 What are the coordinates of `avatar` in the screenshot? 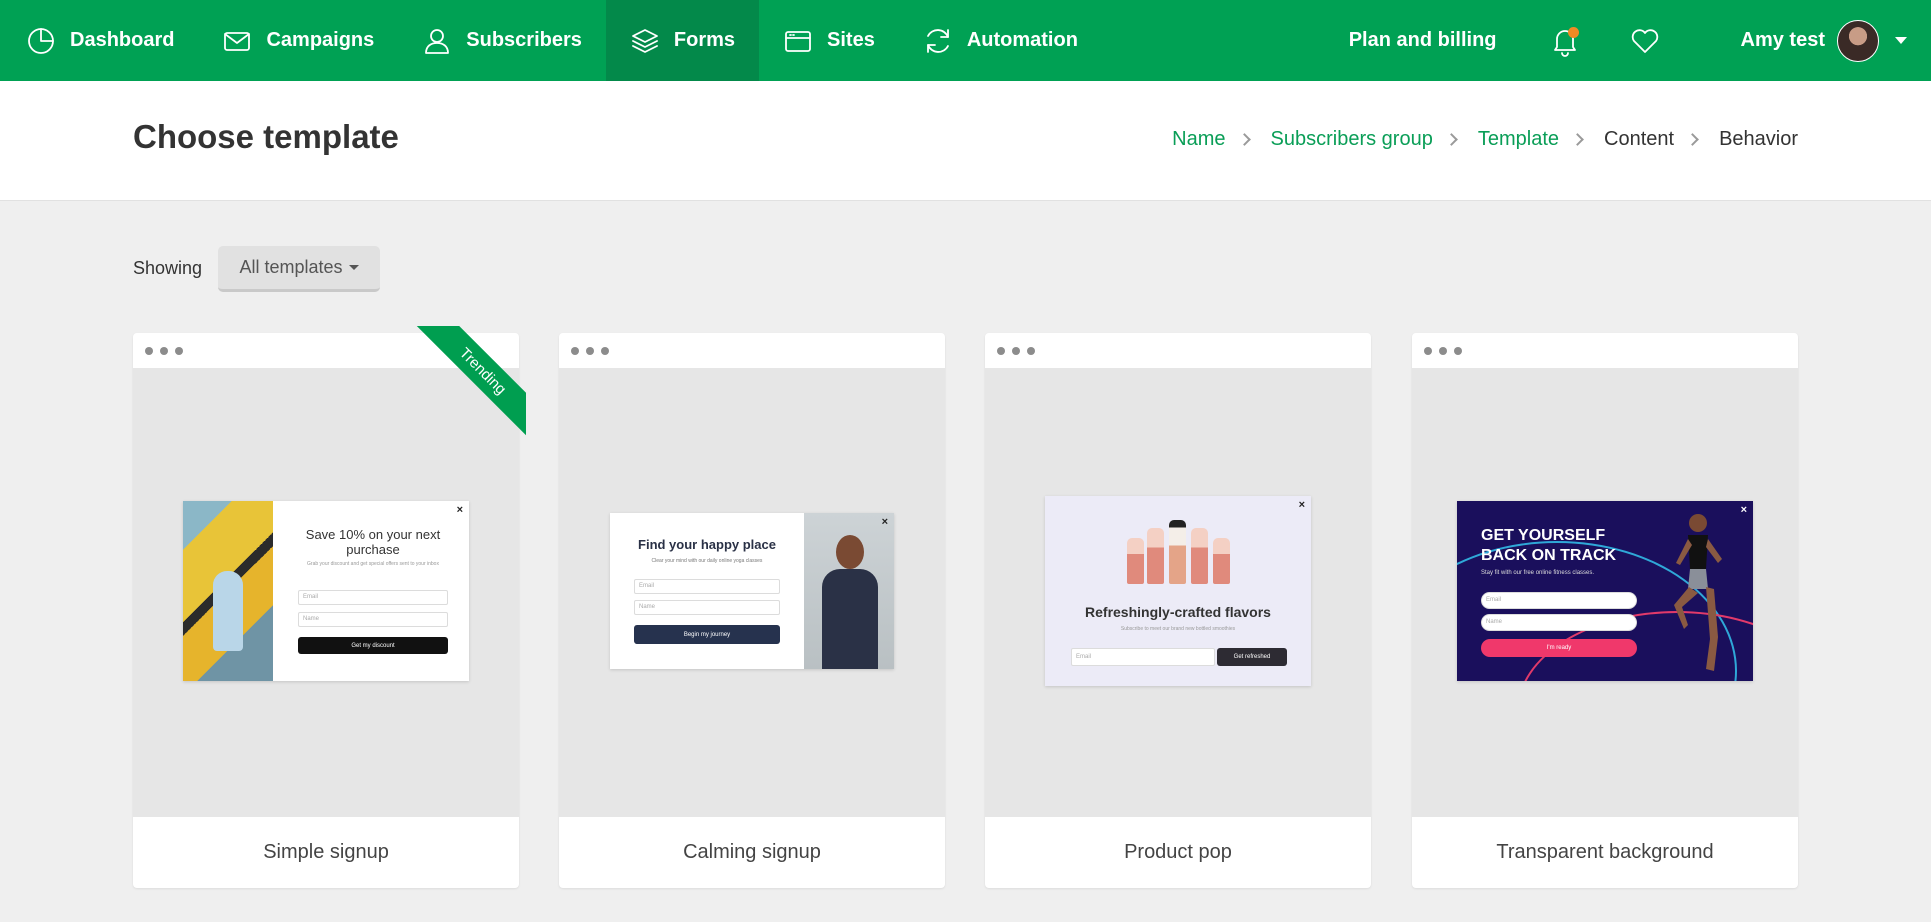 It's located at (1858, 40).